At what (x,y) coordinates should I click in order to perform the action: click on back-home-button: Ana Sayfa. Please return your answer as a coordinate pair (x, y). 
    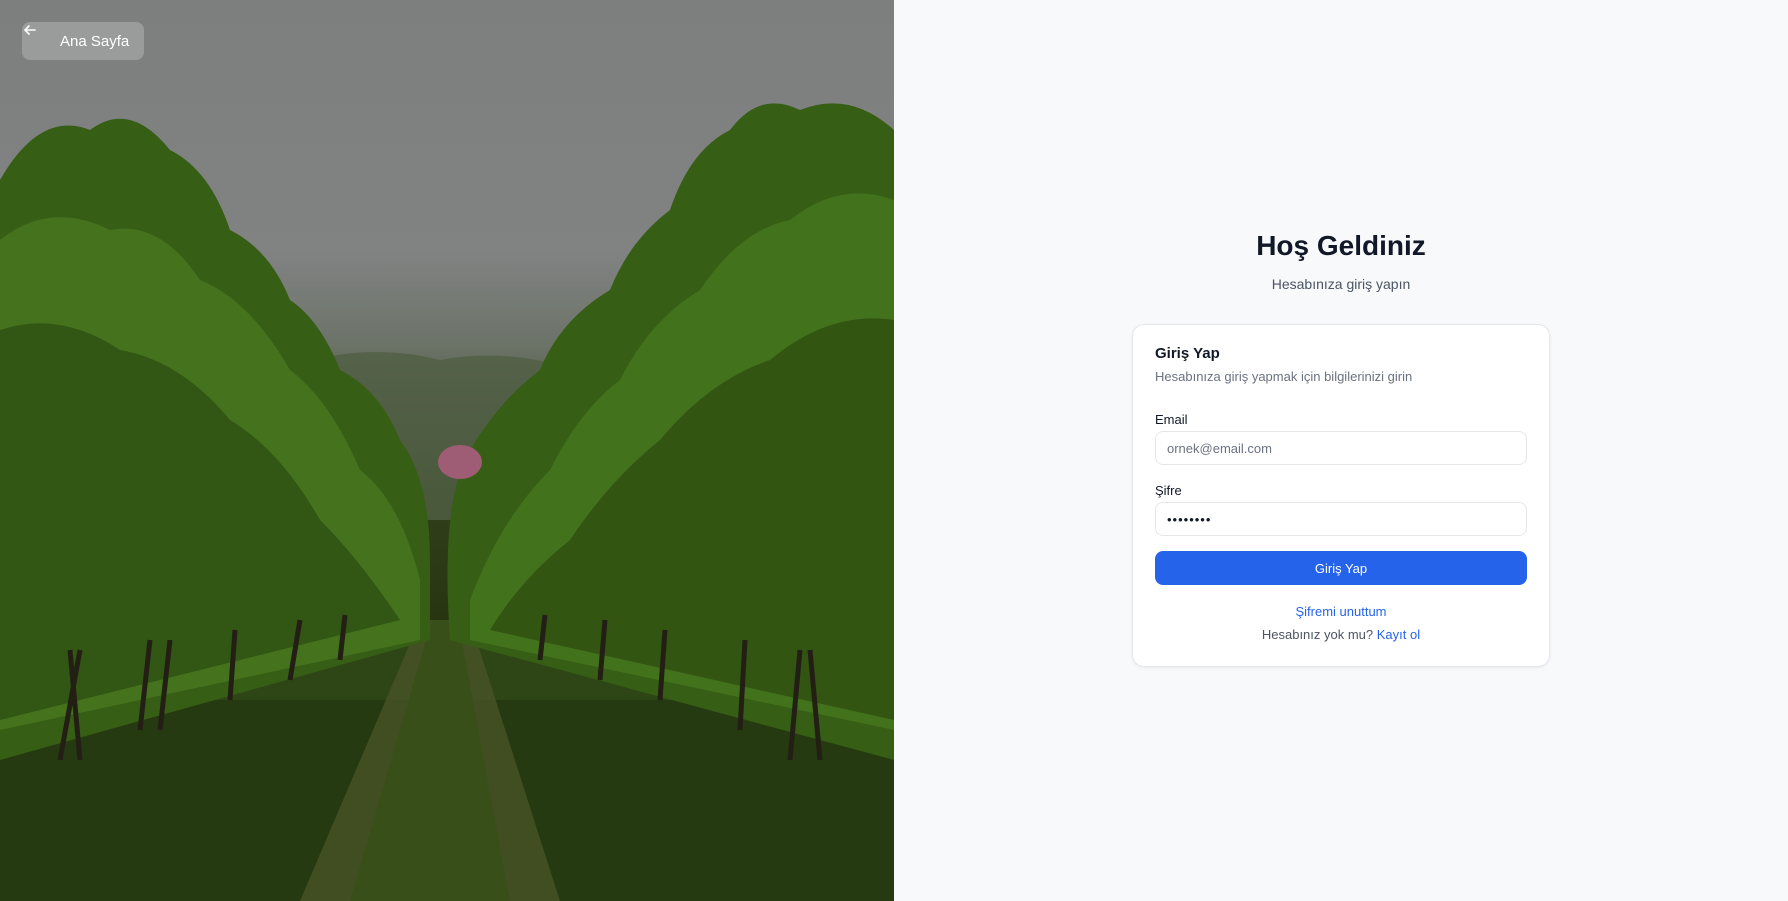
    Looking at the image, I should click on (83, 41).